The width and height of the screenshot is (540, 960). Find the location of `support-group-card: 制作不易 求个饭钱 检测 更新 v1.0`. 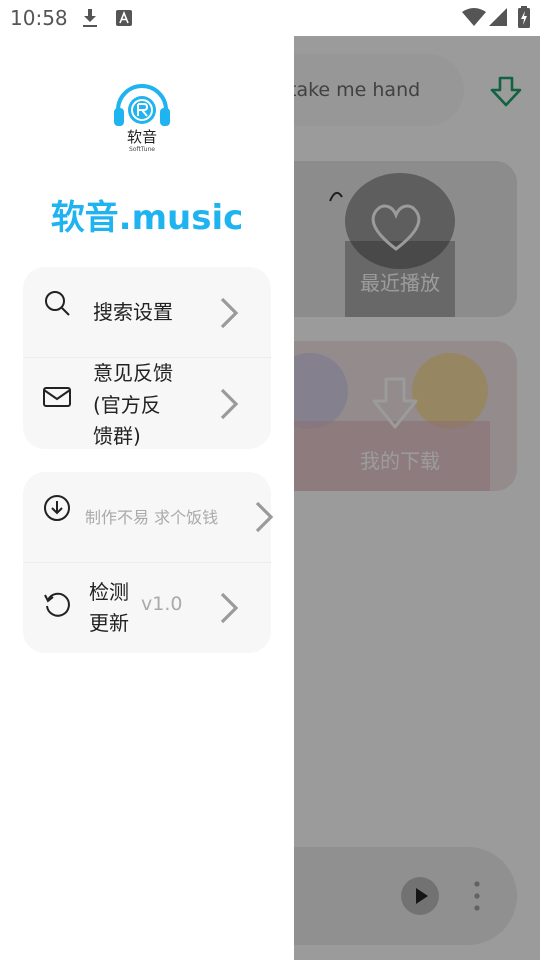

support-group-card: 制作不易 求个饭钱 检测 更新 v1.0 is located at coordinates (148, 562).